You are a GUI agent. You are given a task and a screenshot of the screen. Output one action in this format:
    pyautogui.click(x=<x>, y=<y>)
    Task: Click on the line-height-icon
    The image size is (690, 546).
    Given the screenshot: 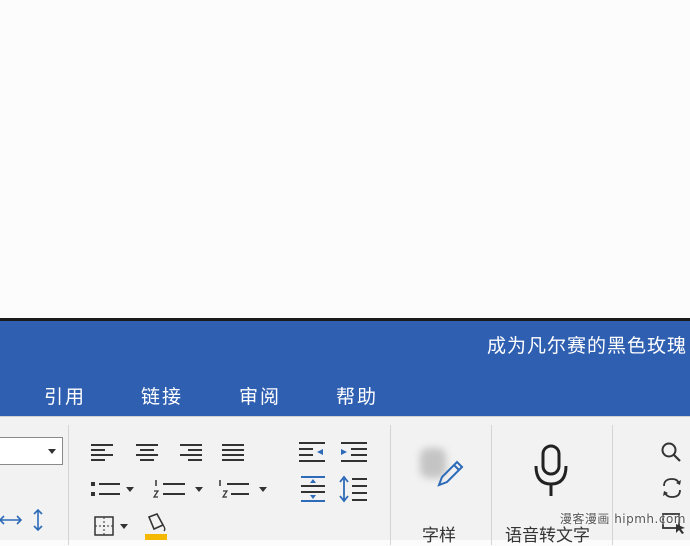 What is the action you would take?
    pyautogui.click(x=38, y=520)
    